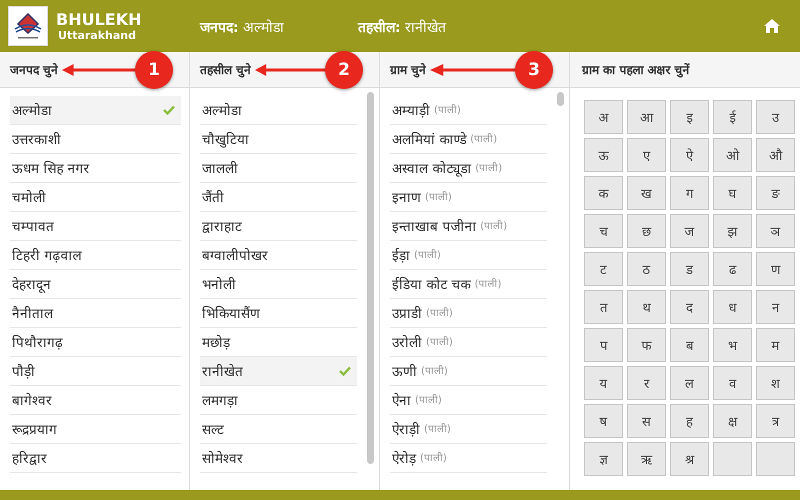 The width and height of the screenshot is (800, 500). Describe the element at coordinates (31, 284) in the screenshot. I see `item-name: देहरादून` at that location.